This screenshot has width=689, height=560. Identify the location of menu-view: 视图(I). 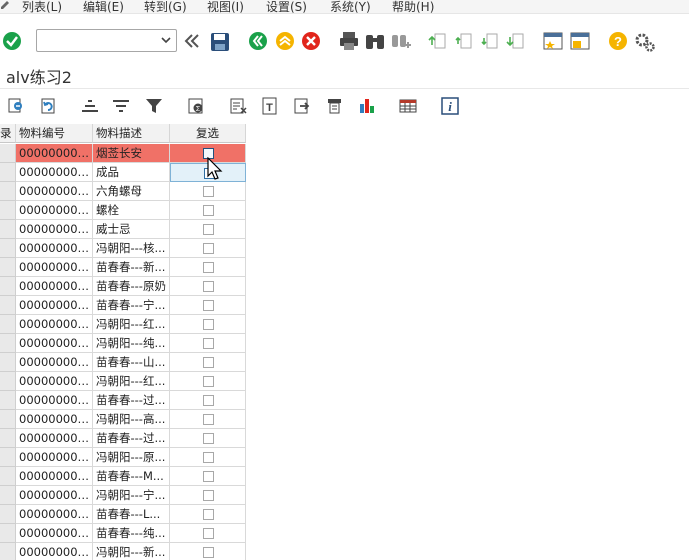
(225, 6).